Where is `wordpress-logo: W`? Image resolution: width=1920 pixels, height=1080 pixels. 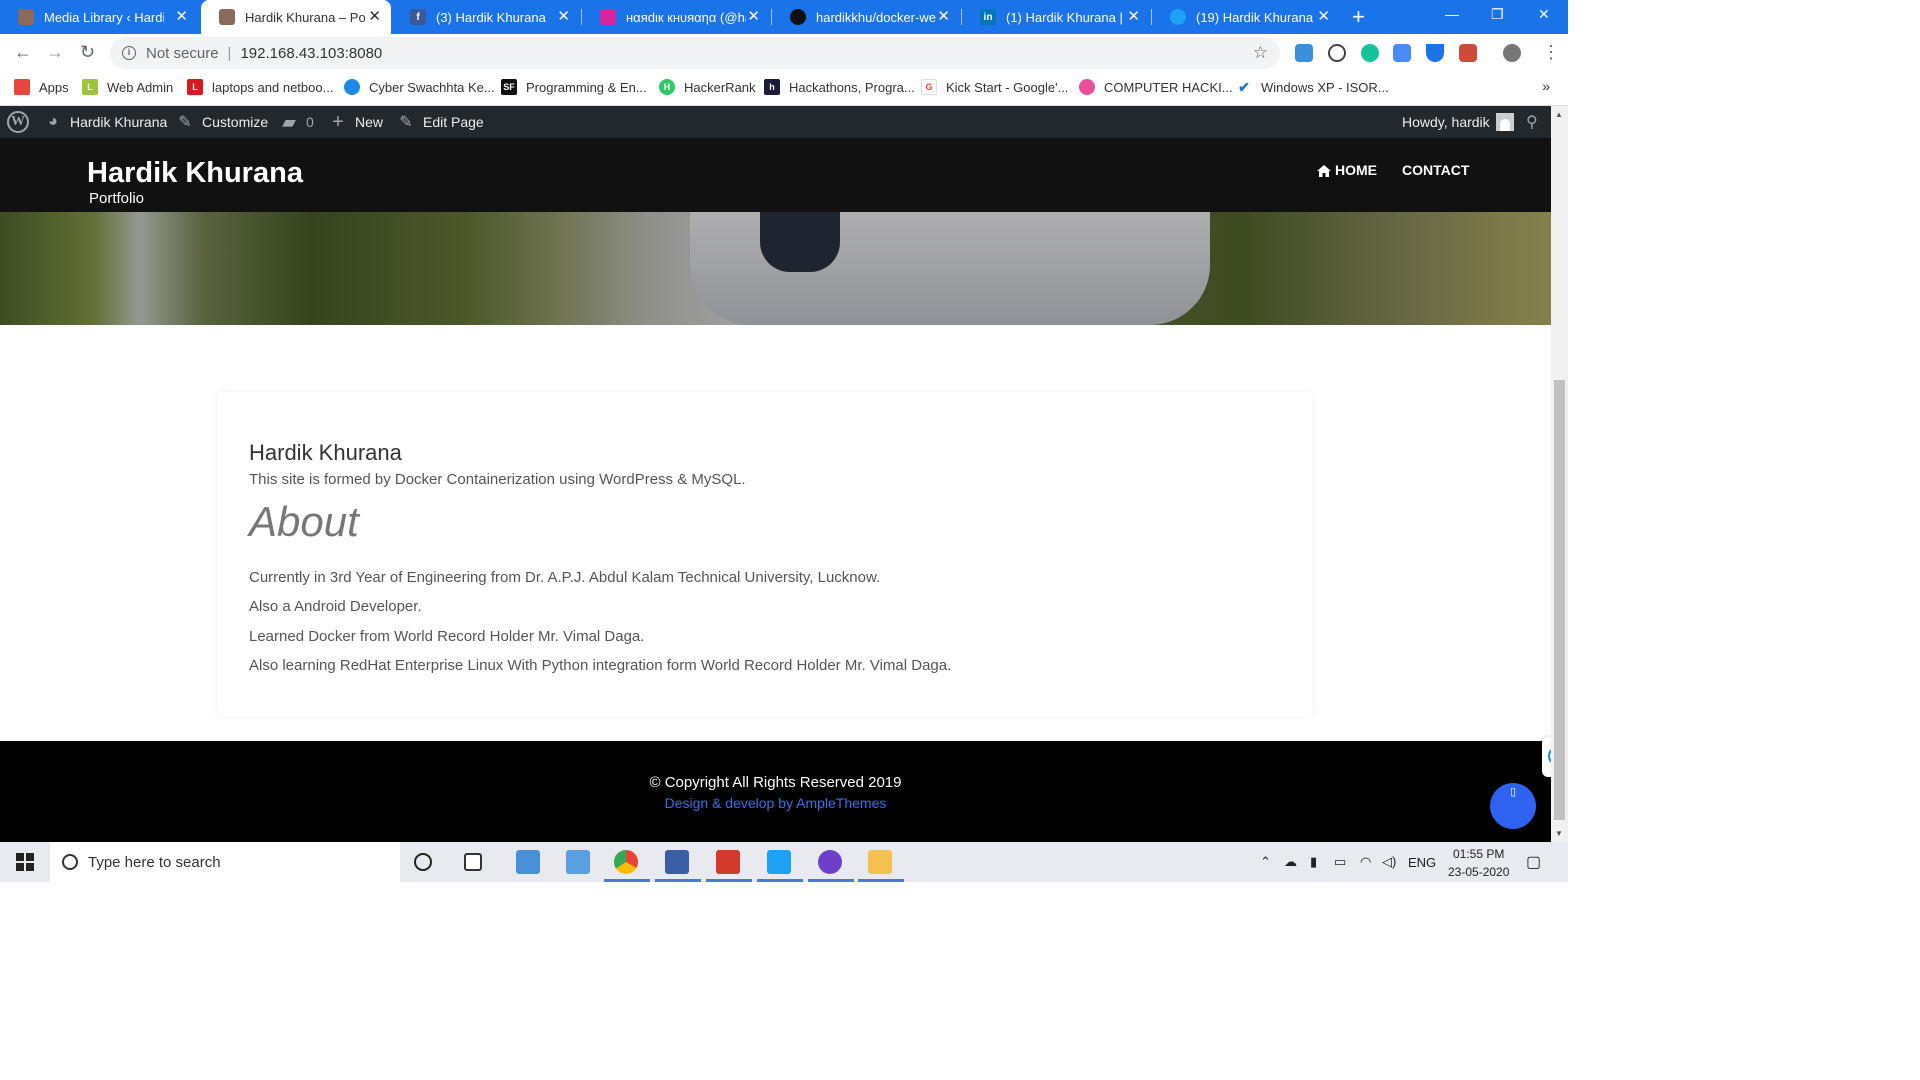
wordpress-logo: W is located at coordinates (18, 122).